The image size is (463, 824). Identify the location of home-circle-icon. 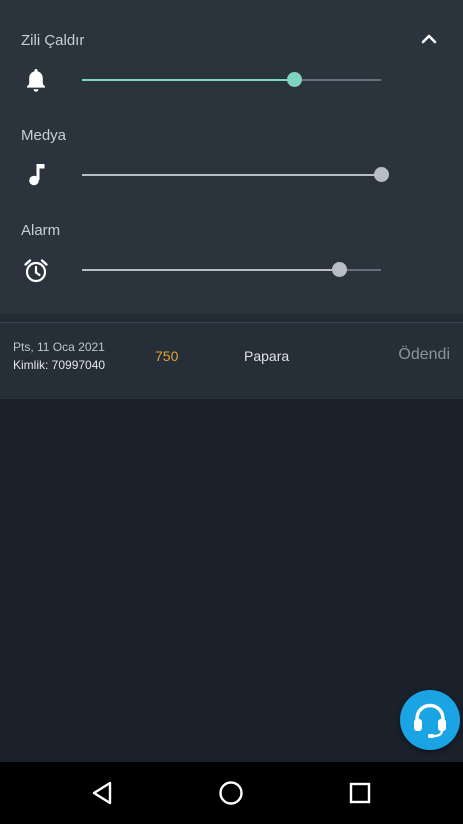
(231, 793).